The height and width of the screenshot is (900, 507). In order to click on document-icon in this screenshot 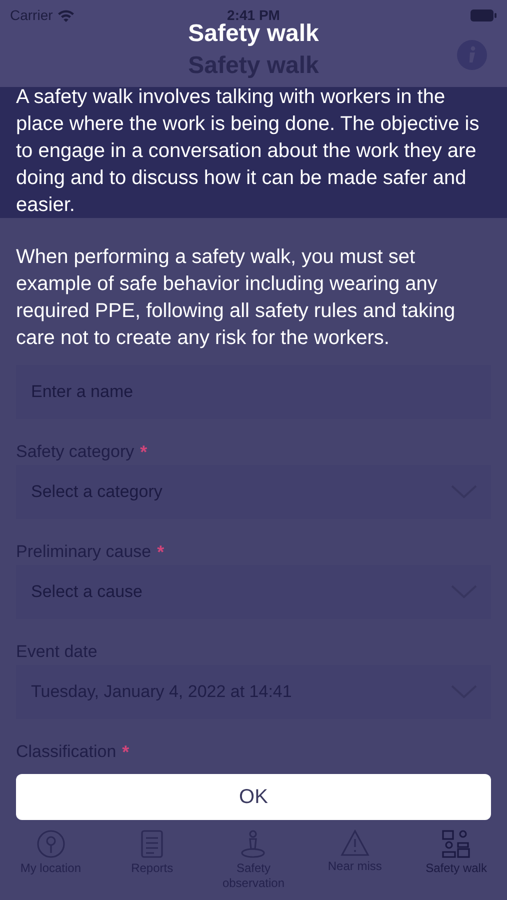, I will do `click(152, 844)`.